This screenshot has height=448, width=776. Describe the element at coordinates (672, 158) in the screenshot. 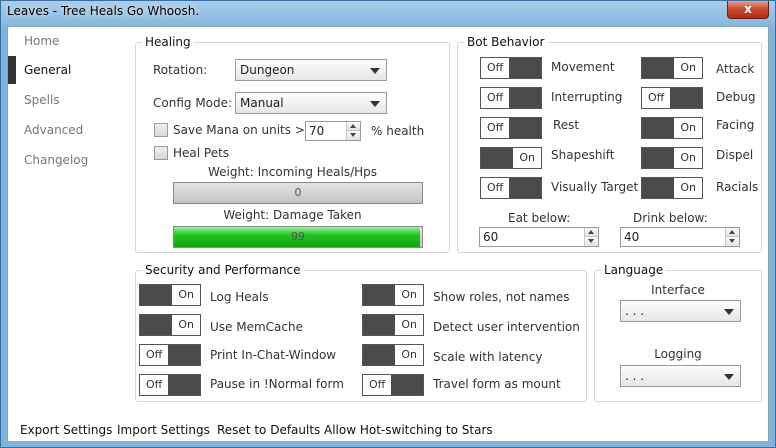

I see `dispel-toggle: On` at that location.